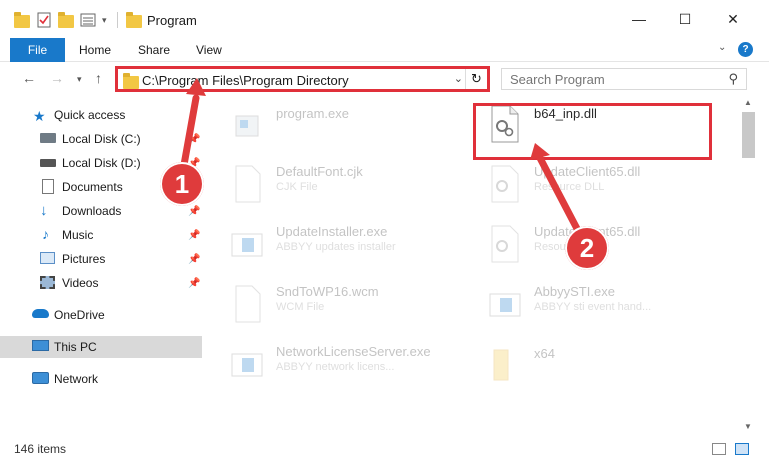 Image resolution: width=769 pixels, height=476 pixels. What do you see at coordinates (748, 102) in the screenshot?
I see `scroll-up-icon: ▲` at bounding box center [748, 102].